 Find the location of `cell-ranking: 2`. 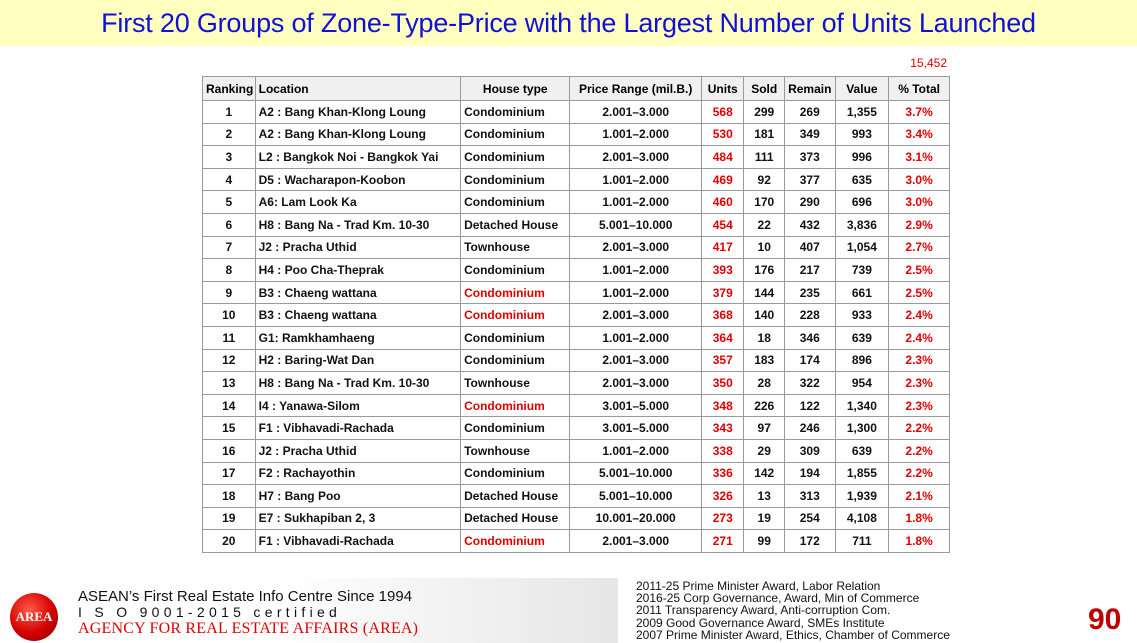

cell-ranking: 2 is located at coordinates (229, 134).